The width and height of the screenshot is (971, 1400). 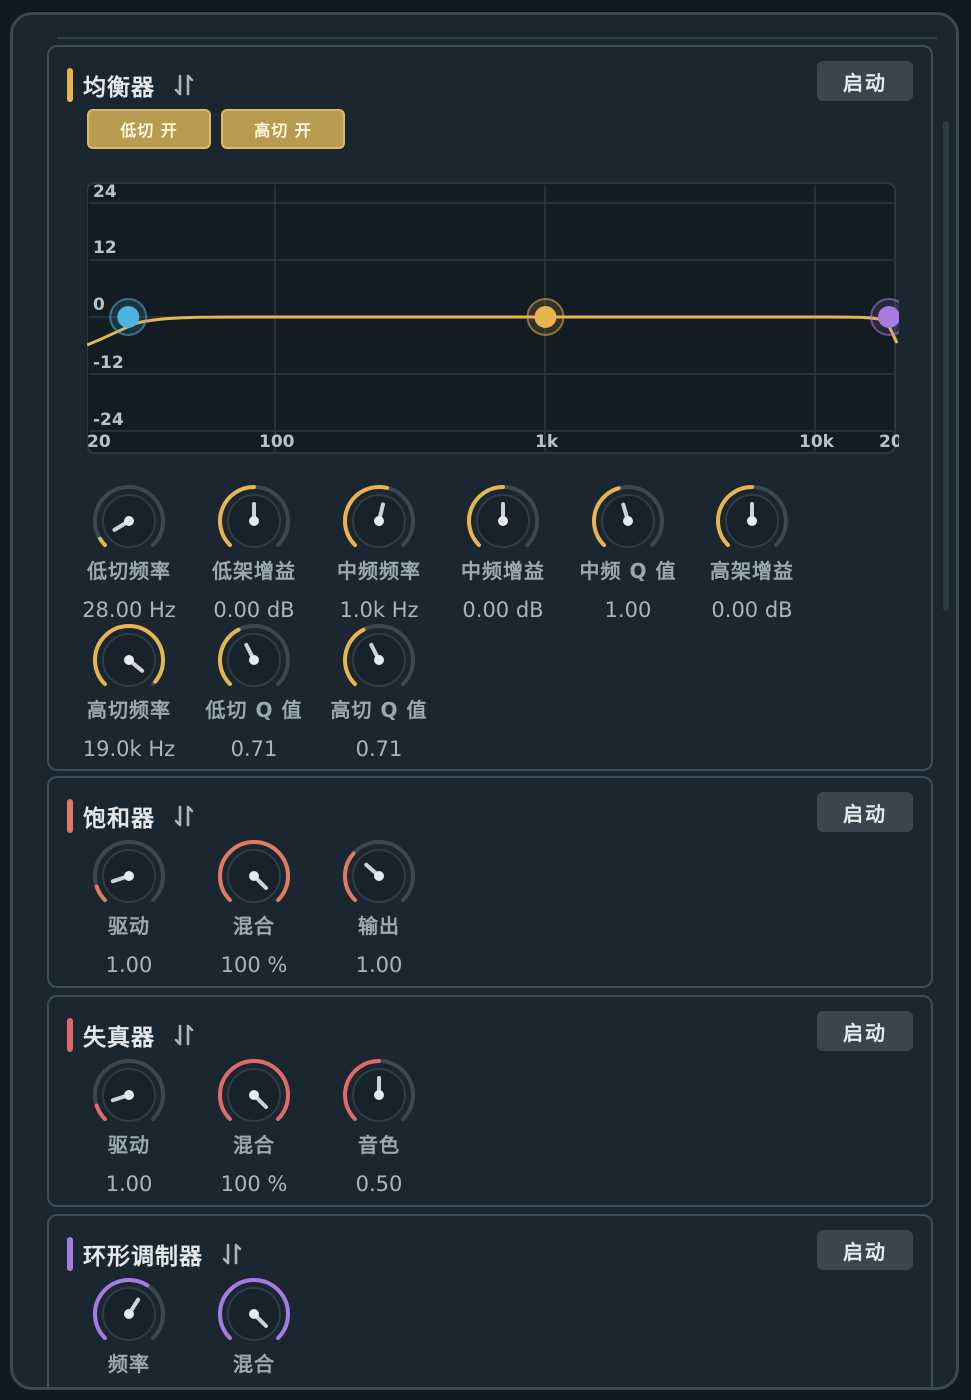 I want to click on y-tick-label: 12, so click(x=105, y=248).